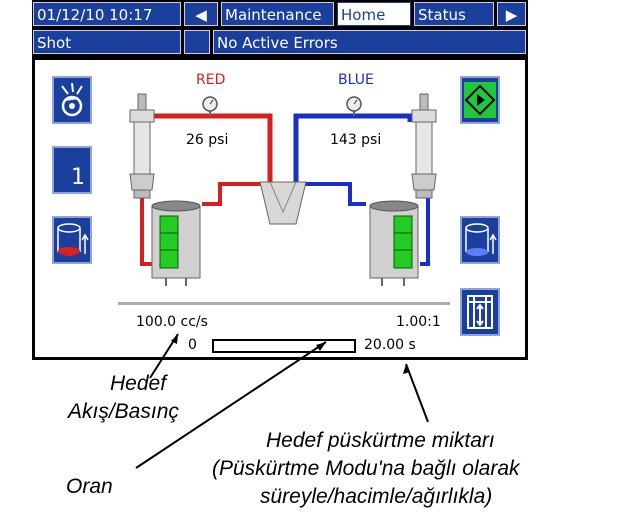  What do you see at coordinates (380, 440) in the screenshot?
I see `callout-target-shot-1: Hedef püskürtme miktarı` at bounding box center [380, 440].